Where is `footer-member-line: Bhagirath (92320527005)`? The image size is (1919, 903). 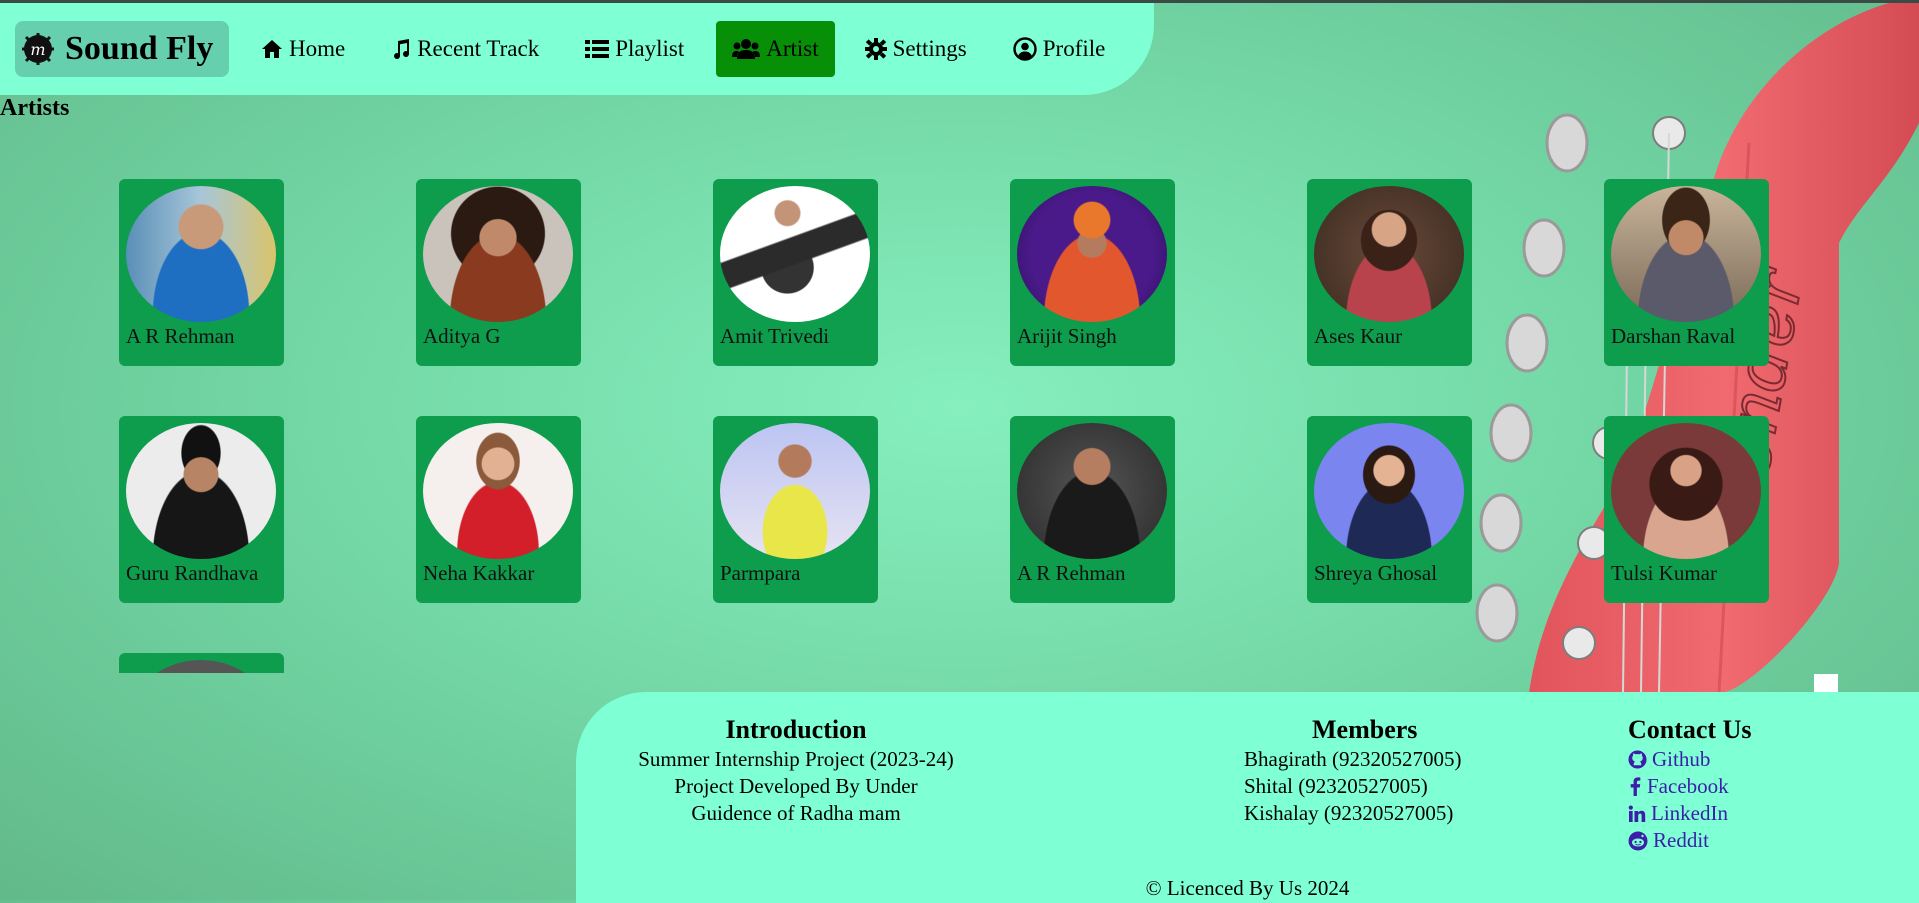 footer-member-line: Bhagirath (92320527005) is located at coordinates (1353, 759).